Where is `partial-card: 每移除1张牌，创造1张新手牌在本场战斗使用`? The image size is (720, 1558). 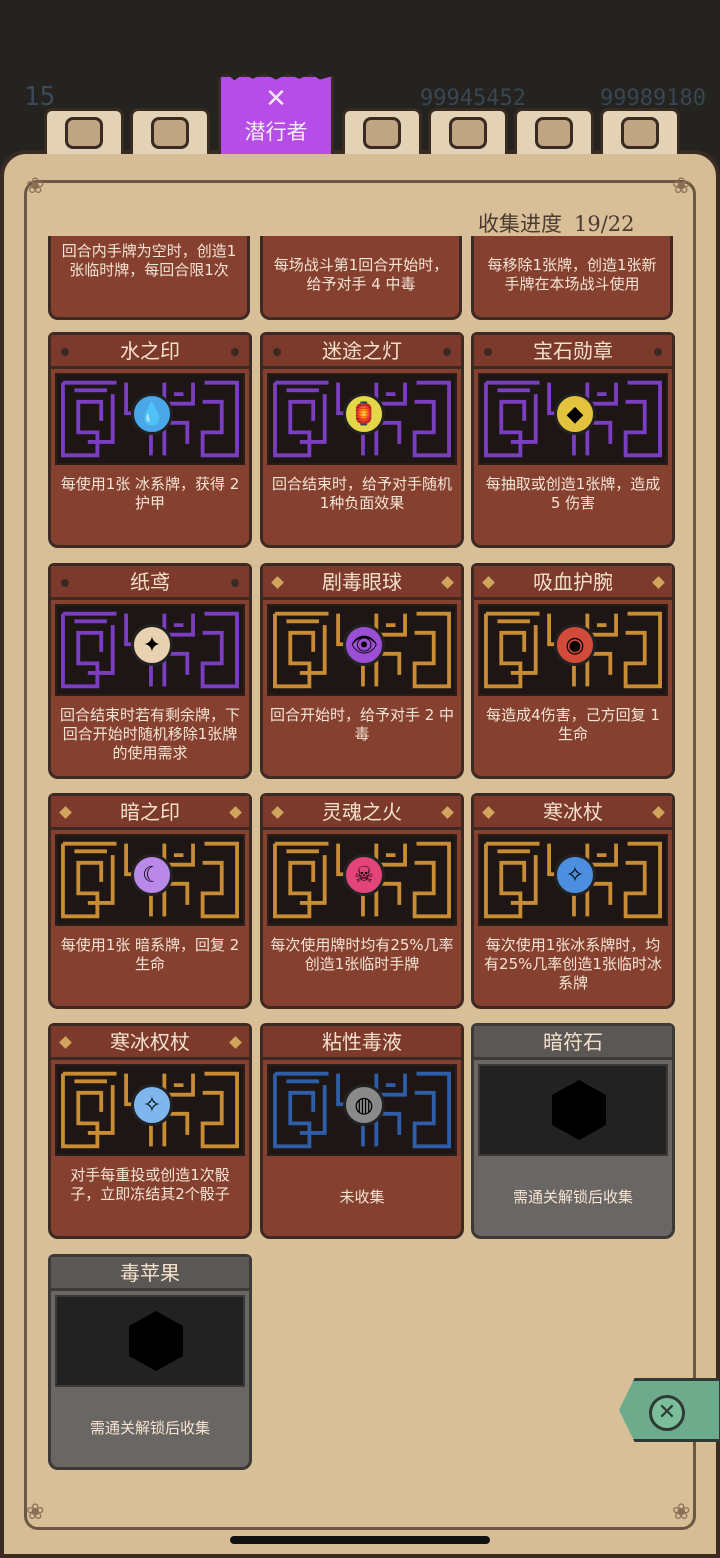 partial-card: 每移除1张牌，创造1张新手牌在本场战斗使用 is located at coordinates (572, 278).